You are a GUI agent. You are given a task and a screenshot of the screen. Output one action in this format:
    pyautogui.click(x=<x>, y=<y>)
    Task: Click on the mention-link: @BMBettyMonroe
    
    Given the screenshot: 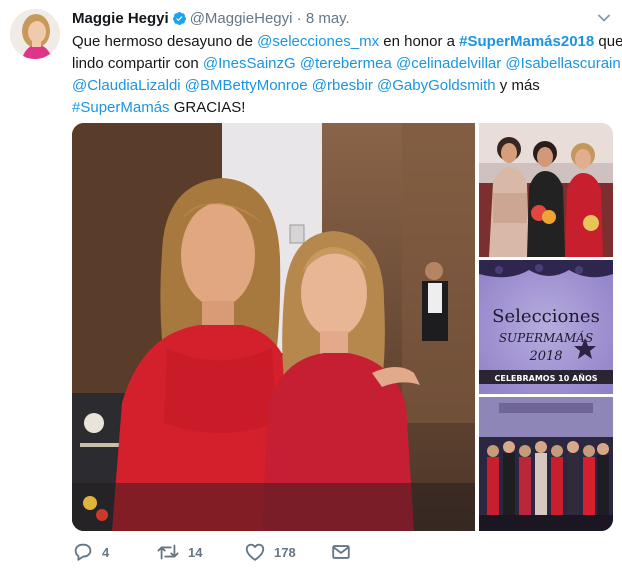 What is the action you would take?
    pyautogui.click(x=246, y=85)
    